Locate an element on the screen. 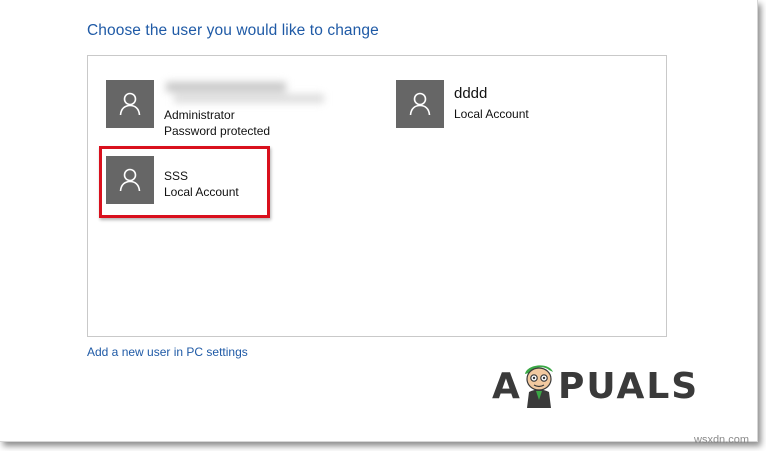 The image size is (766, 451). appuals-logo: A PUALS is located at coordinates (597, 385).